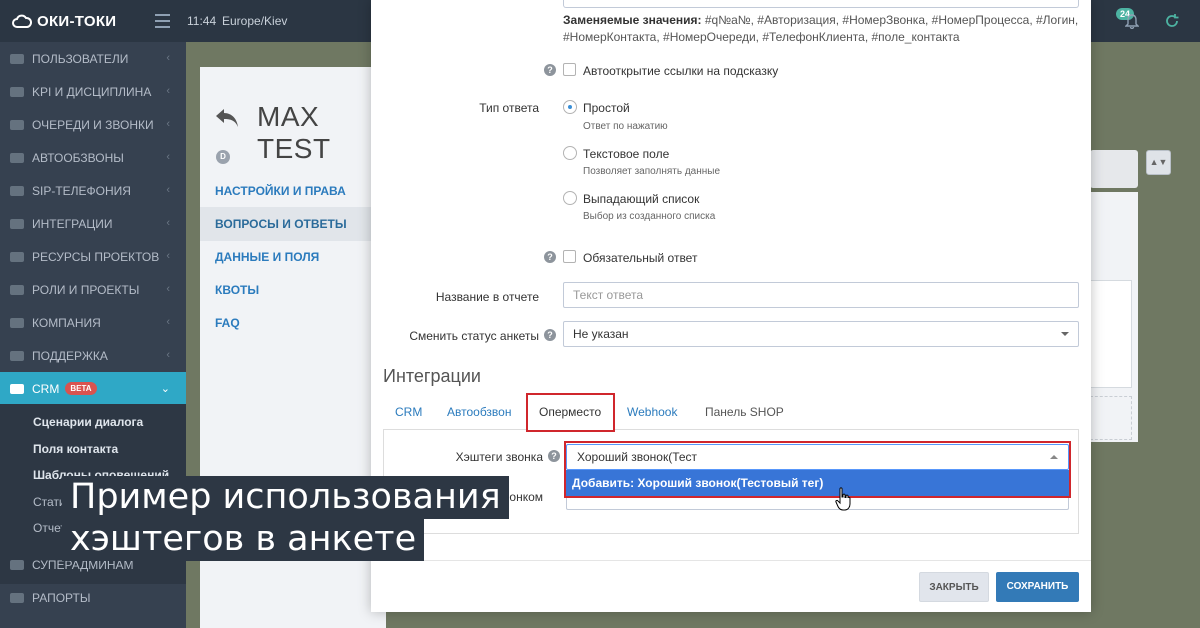 This screenshot has height=628, width=1200. I want to click on sidebar-item-label: CRM, so click(46, 388).